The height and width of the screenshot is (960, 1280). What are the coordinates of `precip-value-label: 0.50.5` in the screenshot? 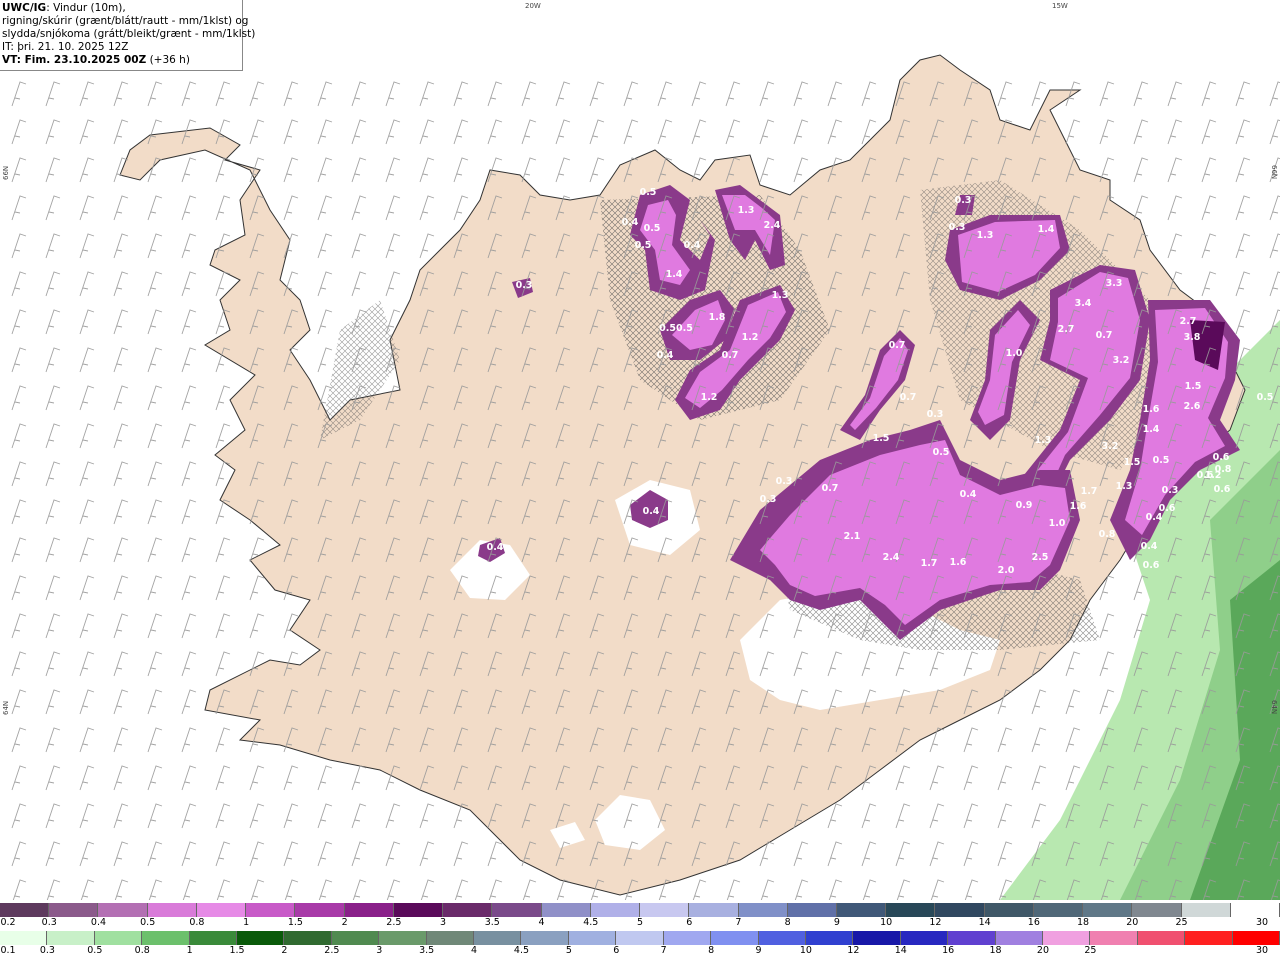 It's located at (676, 328).